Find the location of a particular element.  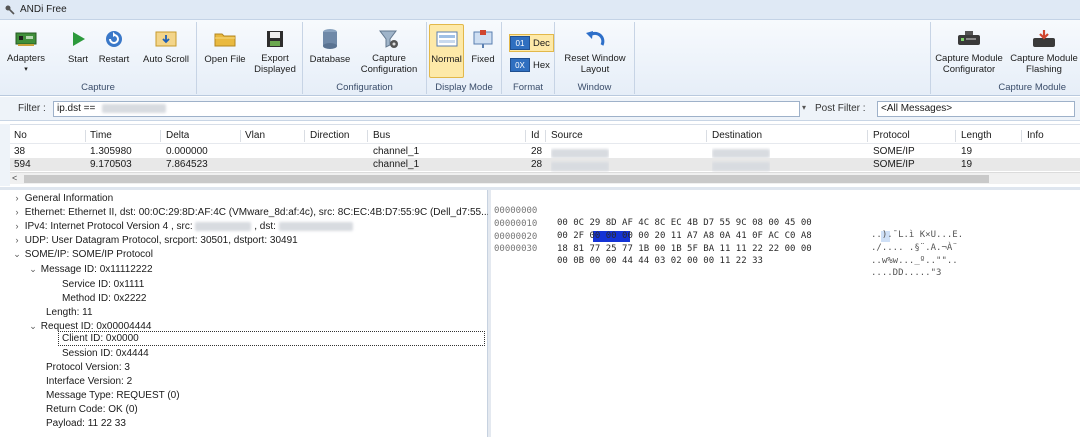

cell-bus: channel_1 is located at coordinates (396, 164).